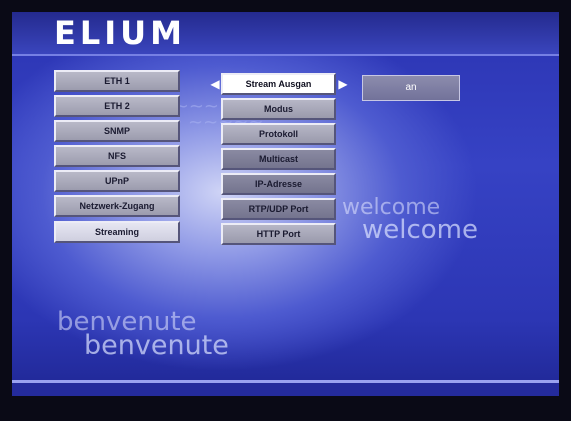  I want to click on submenu-item-http-port: HTTP Port, so click(278, 234).